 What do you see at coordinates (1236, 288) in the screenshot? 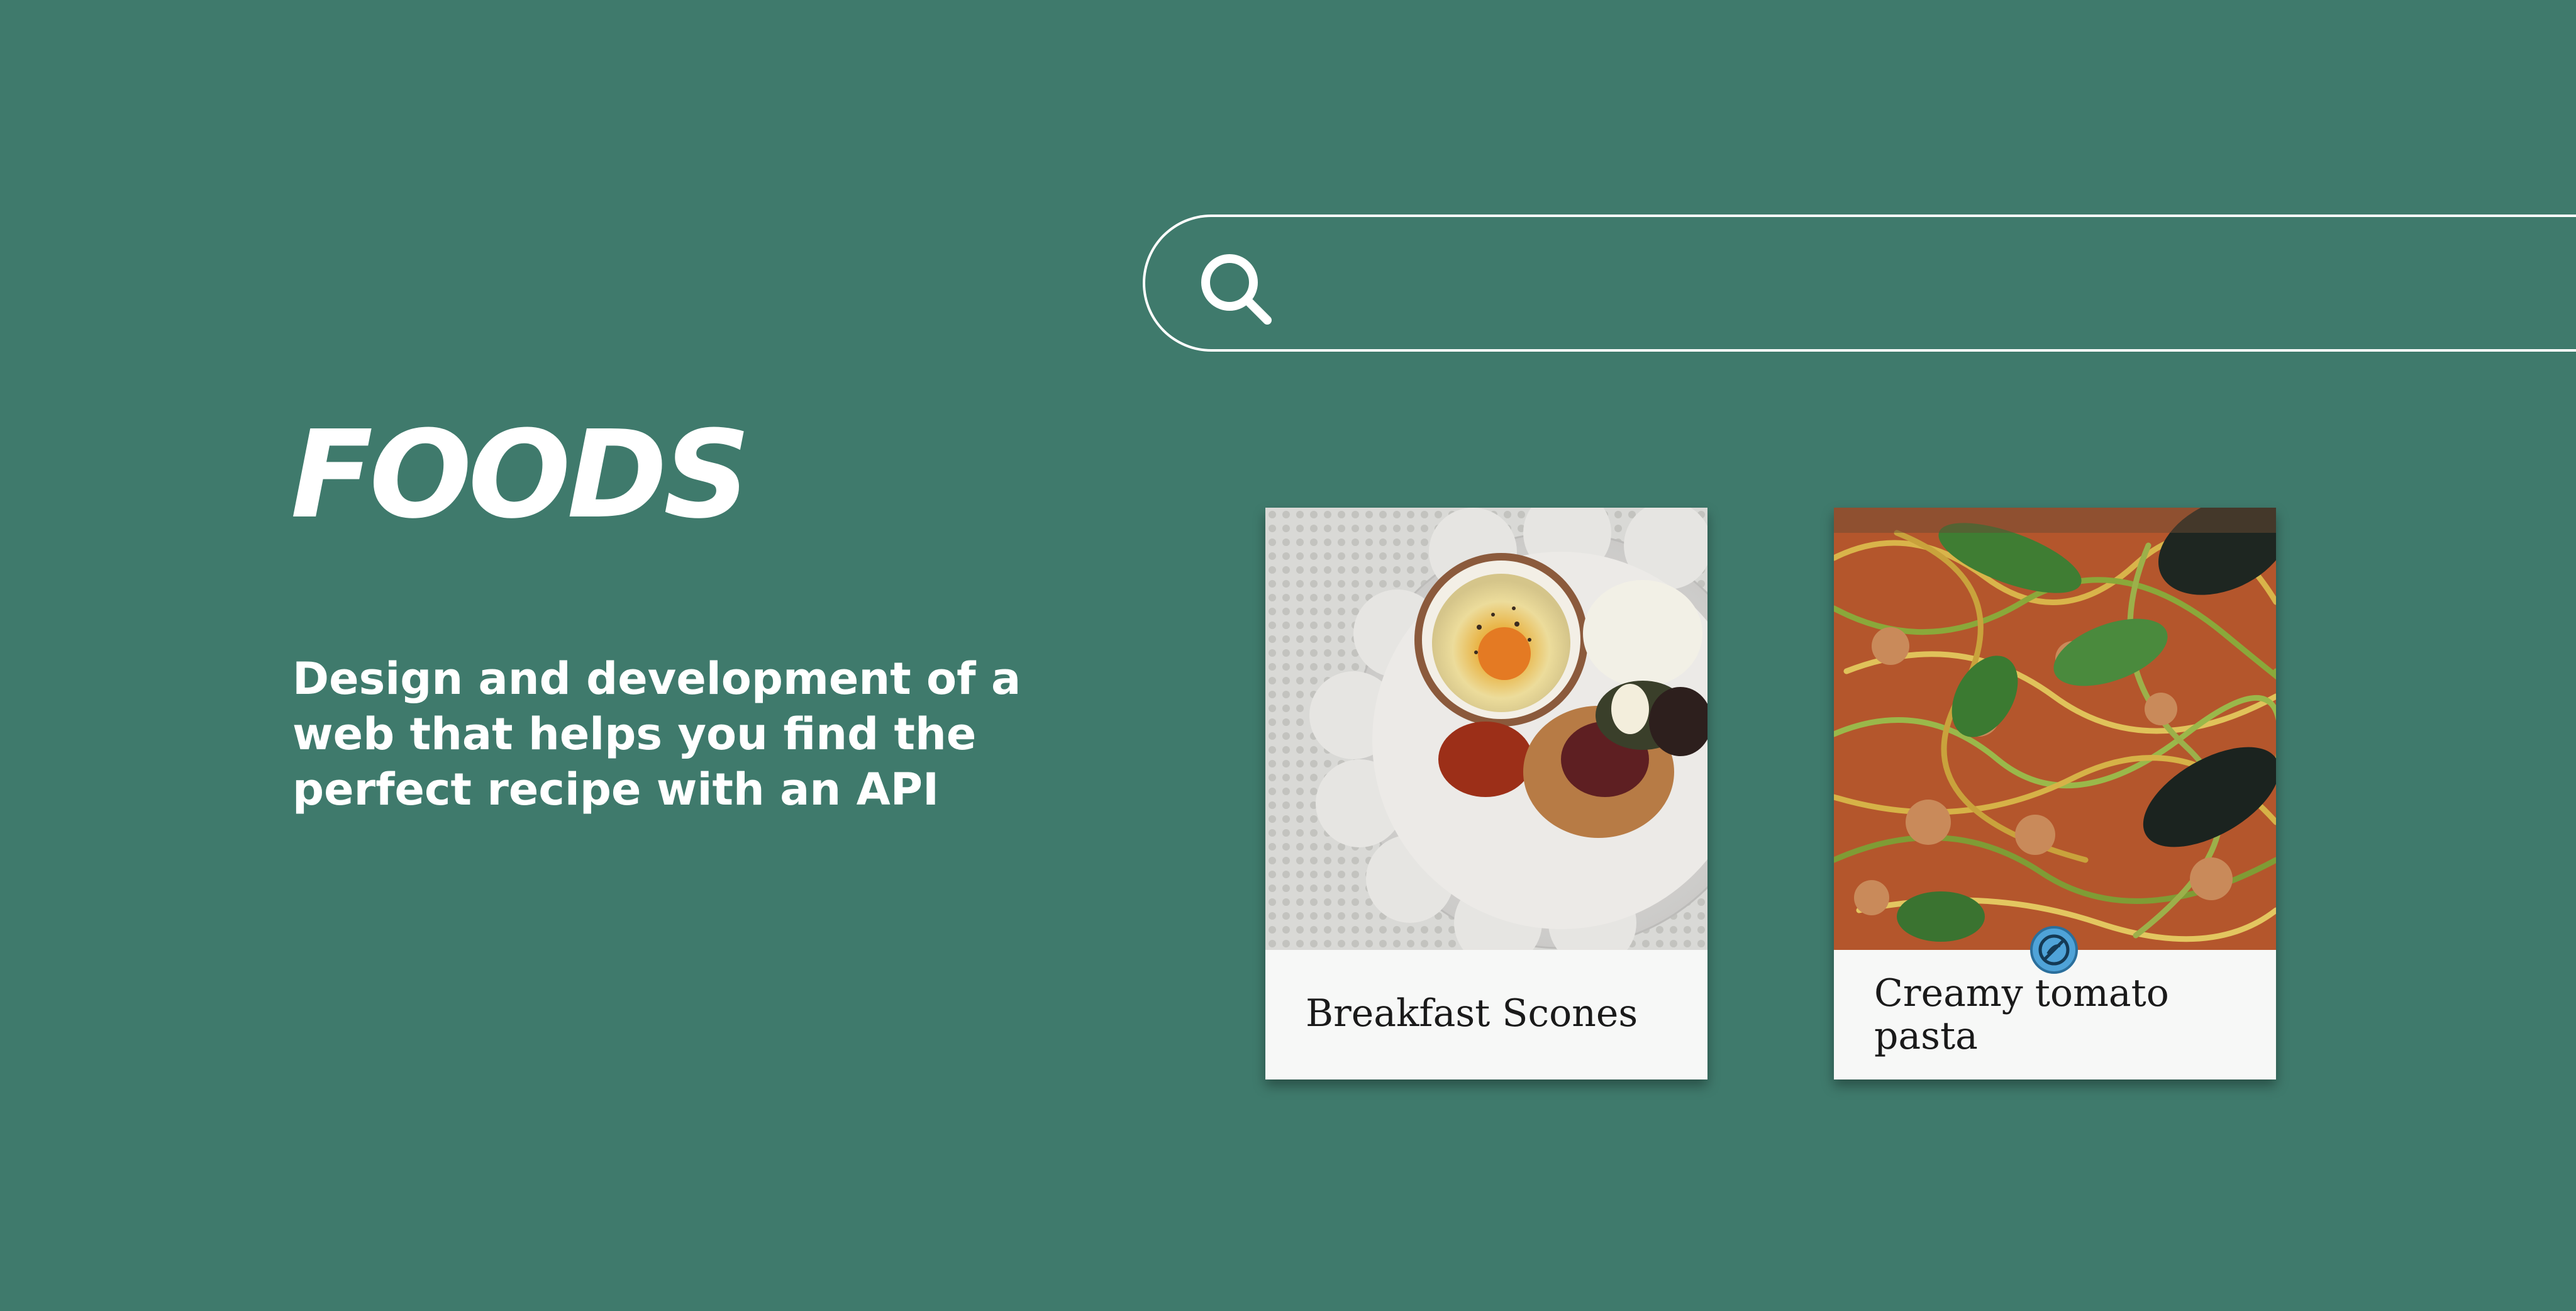
I see `search-icon` at bounding box center [1236, 288].